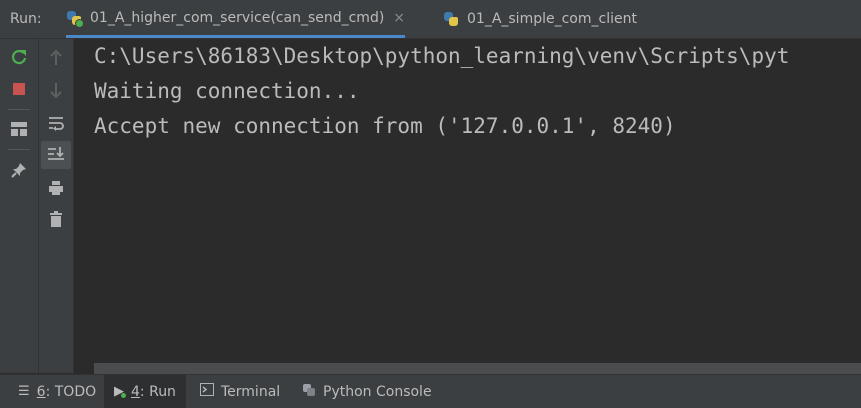 Image resolution: width=861 pixels, height=408 pixels. What do you see at coordinates (56, 58) in the screenshot?
I see `up-arrow-icon` at bounding box center [56, 58].